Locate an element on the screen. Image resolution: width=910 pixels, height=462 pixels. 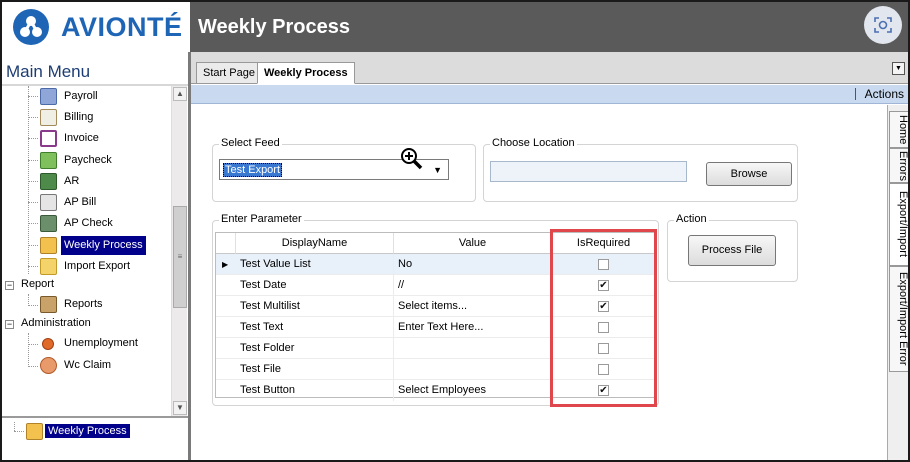
sidebar-group-administration: Administration is located at coordinates (93, 323).